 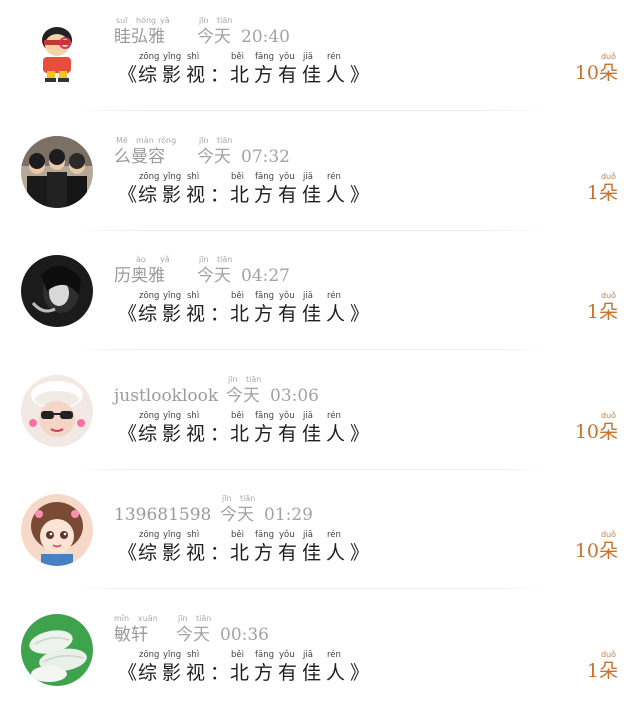 I want to click on sender-name: 么曼容, so click(x=139, y=157).